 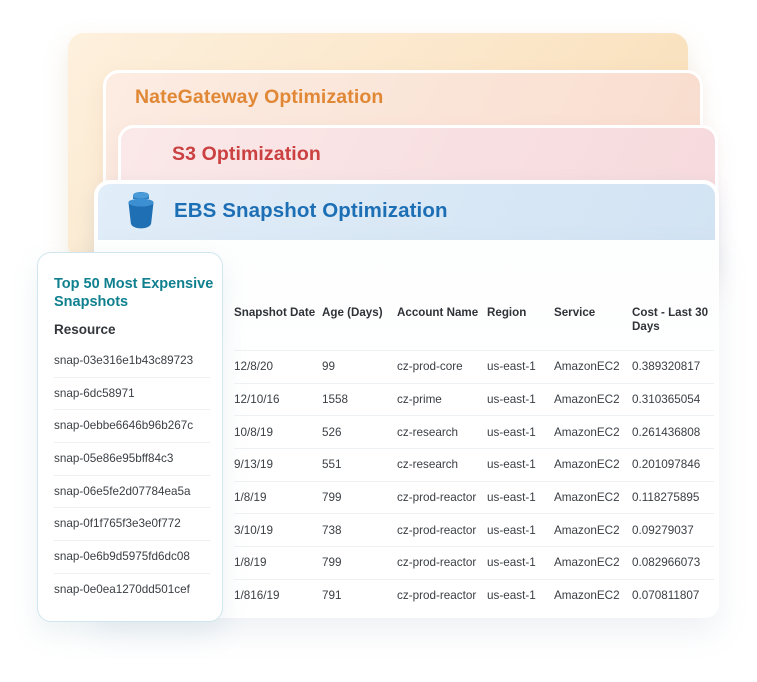 I want to click on cell-age-days: 526, so click(x=359, y=432).